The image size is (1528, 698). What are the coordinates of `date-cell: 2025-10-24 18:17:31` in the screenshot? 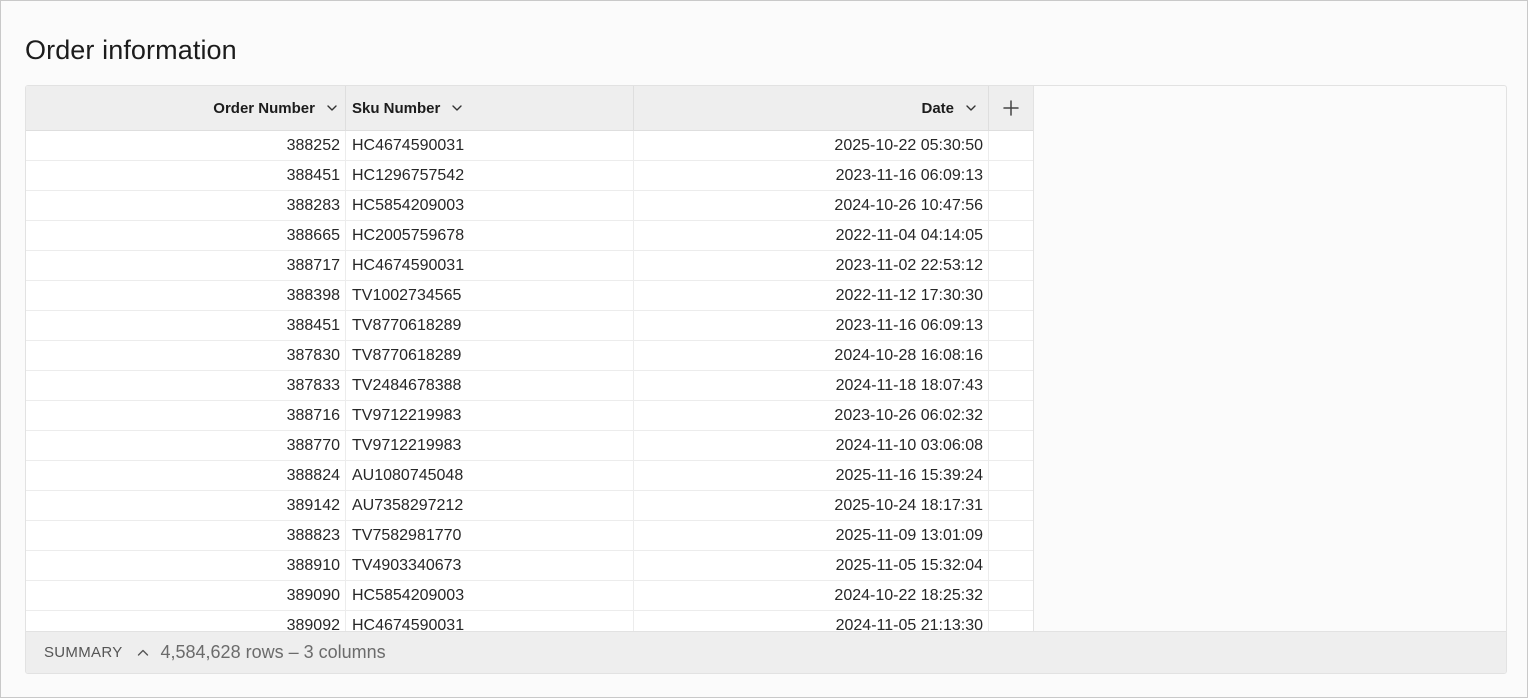 It's located at (811, 506).